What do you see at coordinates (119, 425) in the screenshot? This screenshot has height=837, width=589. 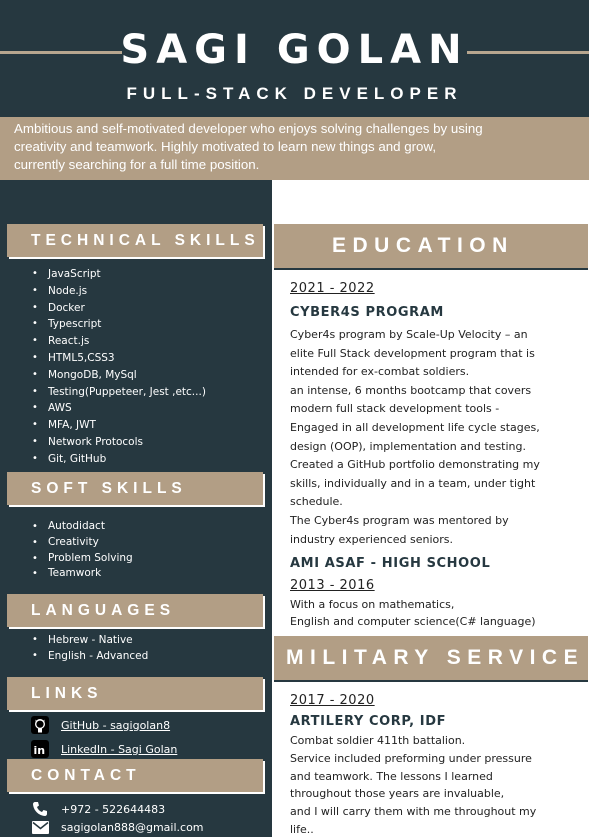 I see `list-item: MFA, JWT` at bounding box center [119, 425].